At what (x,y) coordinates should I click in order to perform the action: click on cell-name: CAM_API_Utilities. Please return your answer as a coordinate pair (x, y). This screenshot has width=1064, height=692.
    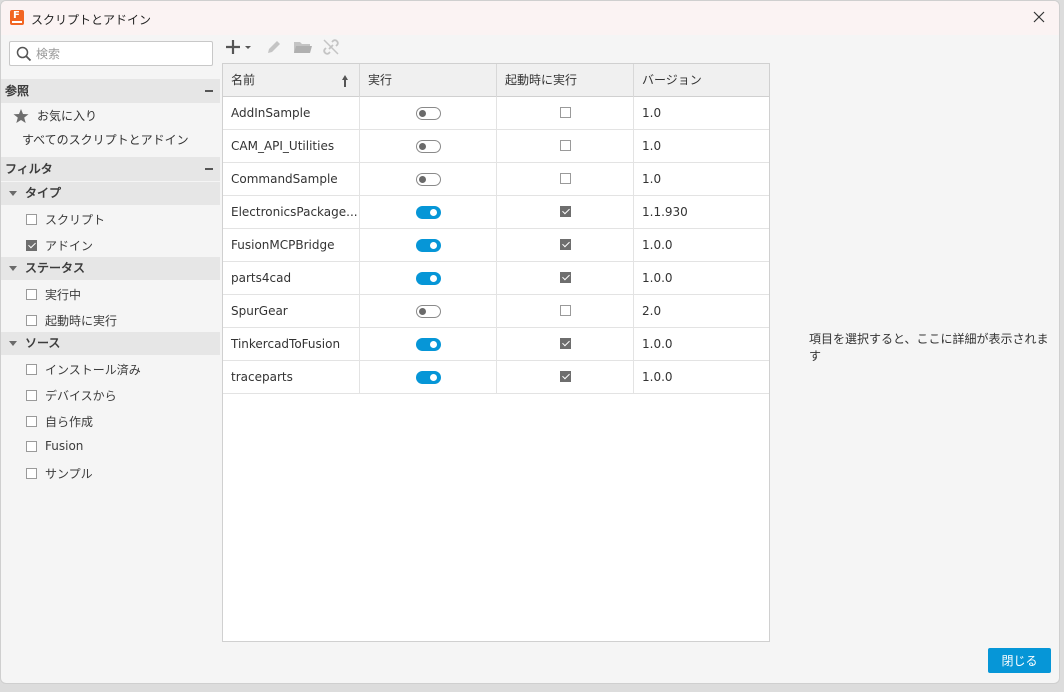
    Looking at the image, I should click on (291, 146).